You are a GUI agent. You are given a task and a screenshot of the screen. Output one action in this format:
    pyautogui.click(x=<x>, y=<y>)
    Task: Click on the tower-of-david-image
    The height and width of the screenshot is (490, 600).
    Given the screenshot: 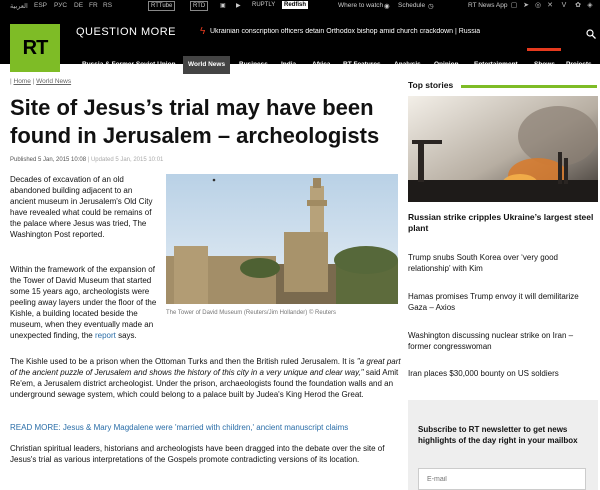 What is the action you would take?
    pyautogui.click(x=282, y=239)
    